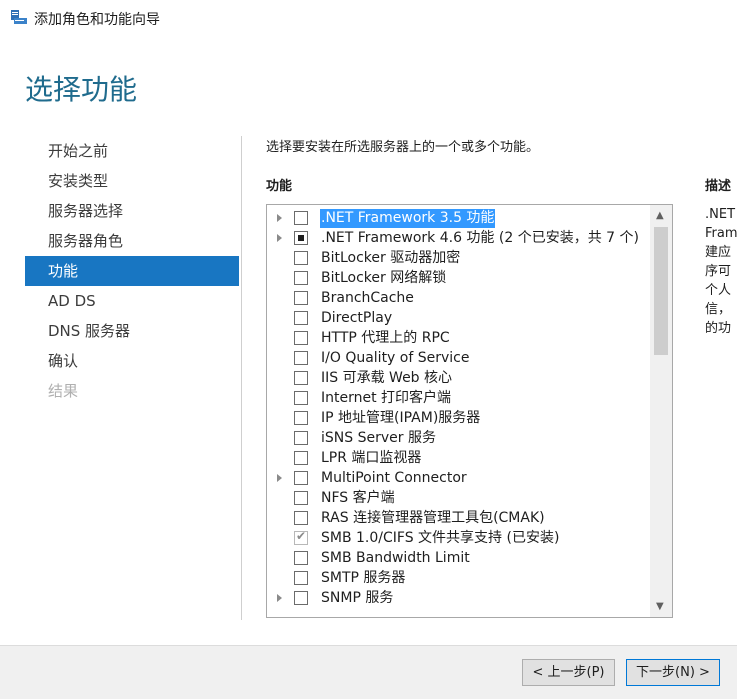  Describe the element at coordinates (408, 218) in the screenshot. I see `feature-label: .NET Framework 3.5 功能` at that location.